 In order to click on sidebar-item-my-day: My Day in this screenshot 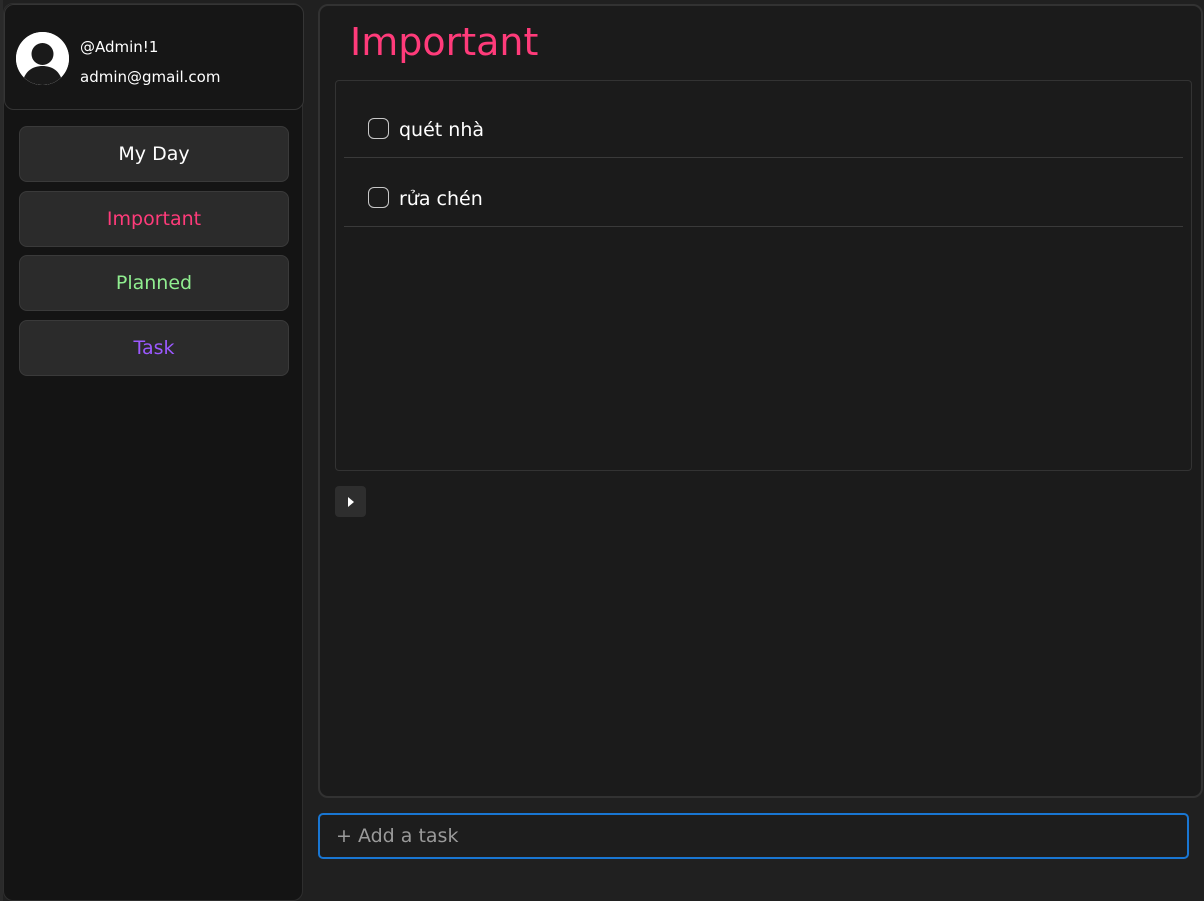, I will do `click(154, 154)`.